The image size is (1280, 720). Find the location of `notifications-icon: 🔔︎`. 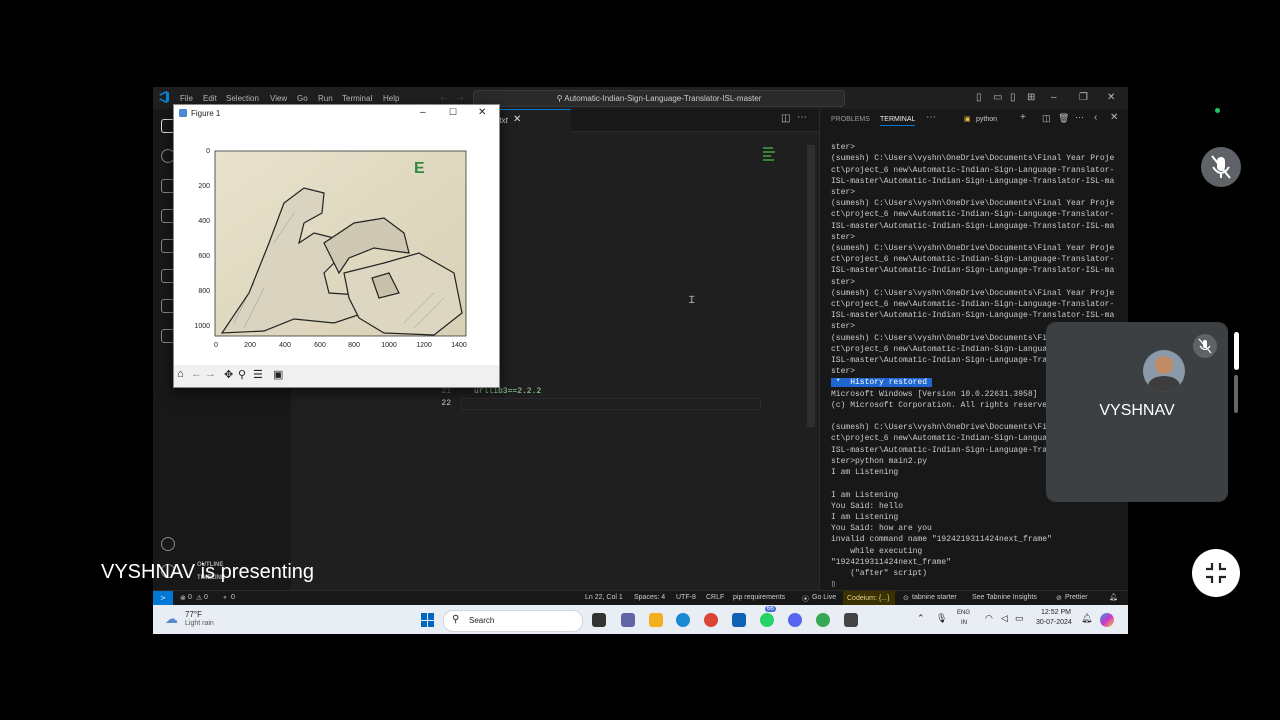

notifications-icon: 🔔︎ is located at coordinates (1086, 618).